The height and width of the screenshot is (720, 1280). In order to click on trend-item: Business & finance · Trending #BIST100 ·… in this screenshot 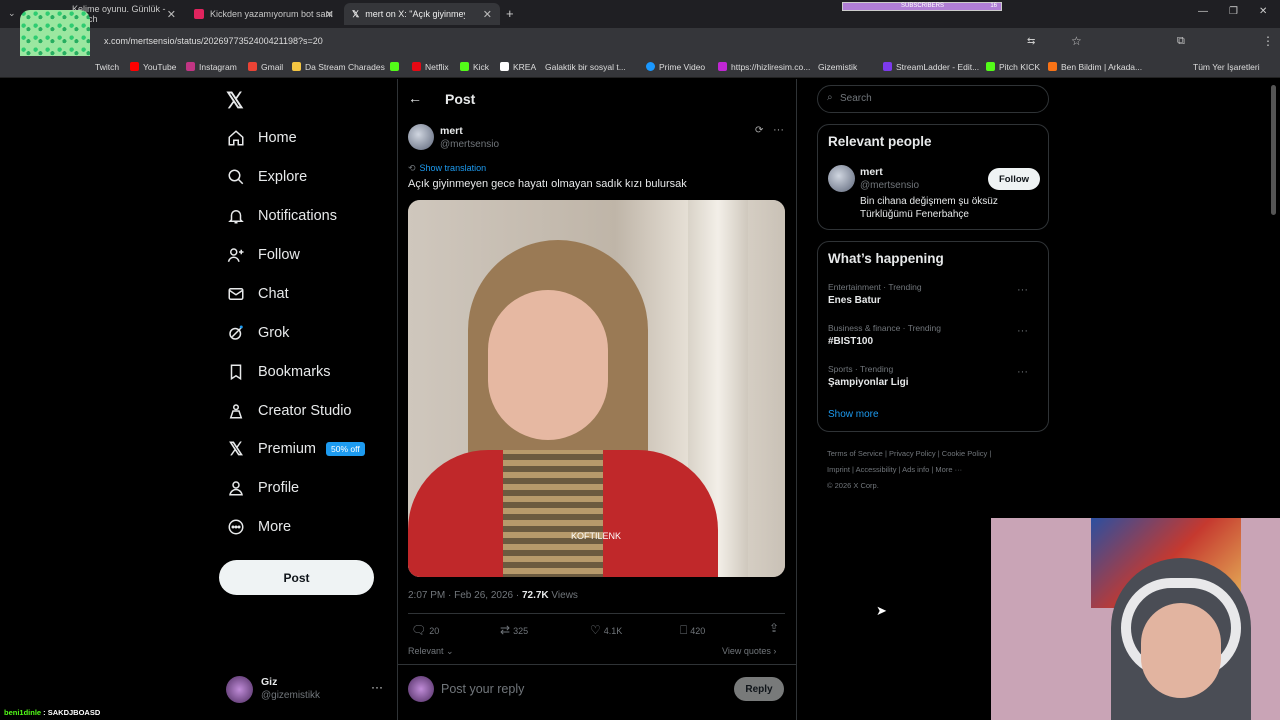, I will do `click(934, 335)`.